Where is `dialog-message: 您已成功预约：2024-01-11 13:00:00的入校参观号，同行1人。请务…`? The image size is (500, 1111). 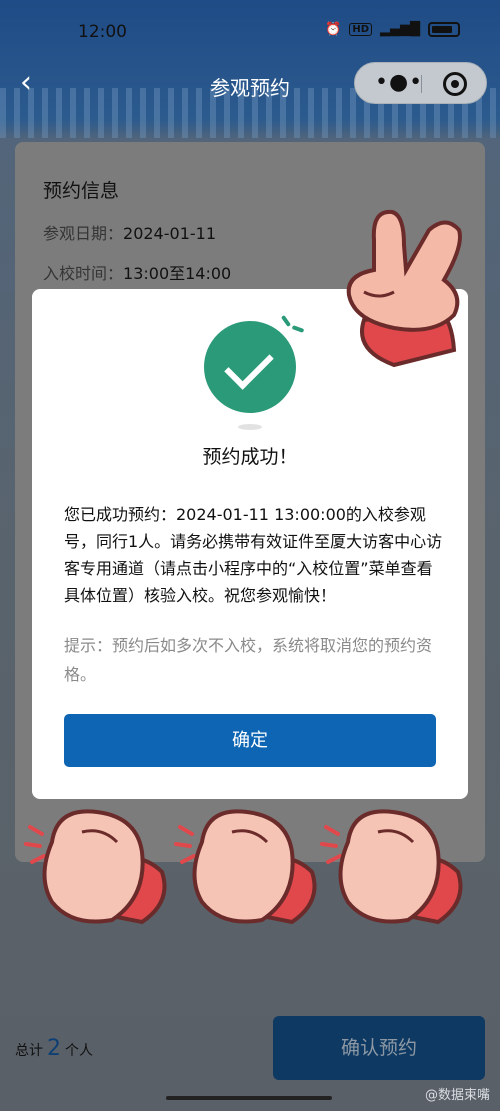
dialog-message: 您已成功预约：2024-01-11 13:00:00的入校参观号，同行1人。请务… is located at coordinates (253, 555).